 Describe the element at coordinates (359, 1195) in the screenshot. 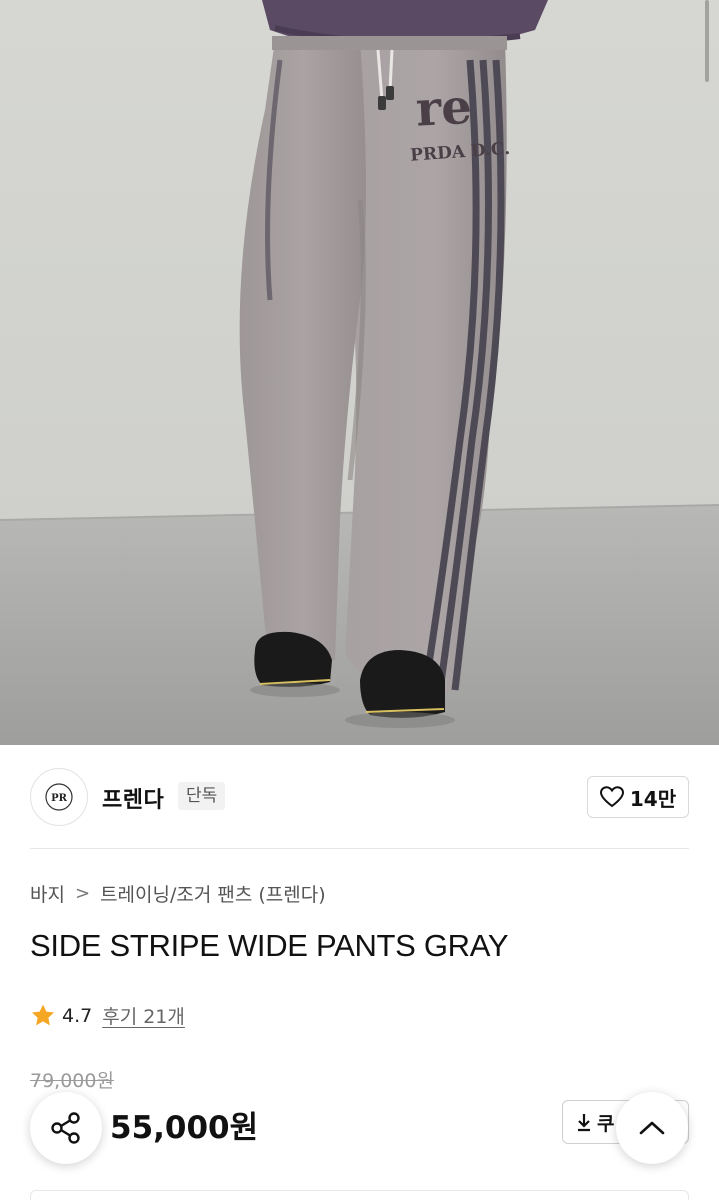

I see `bottom-panel-edge` at that location.